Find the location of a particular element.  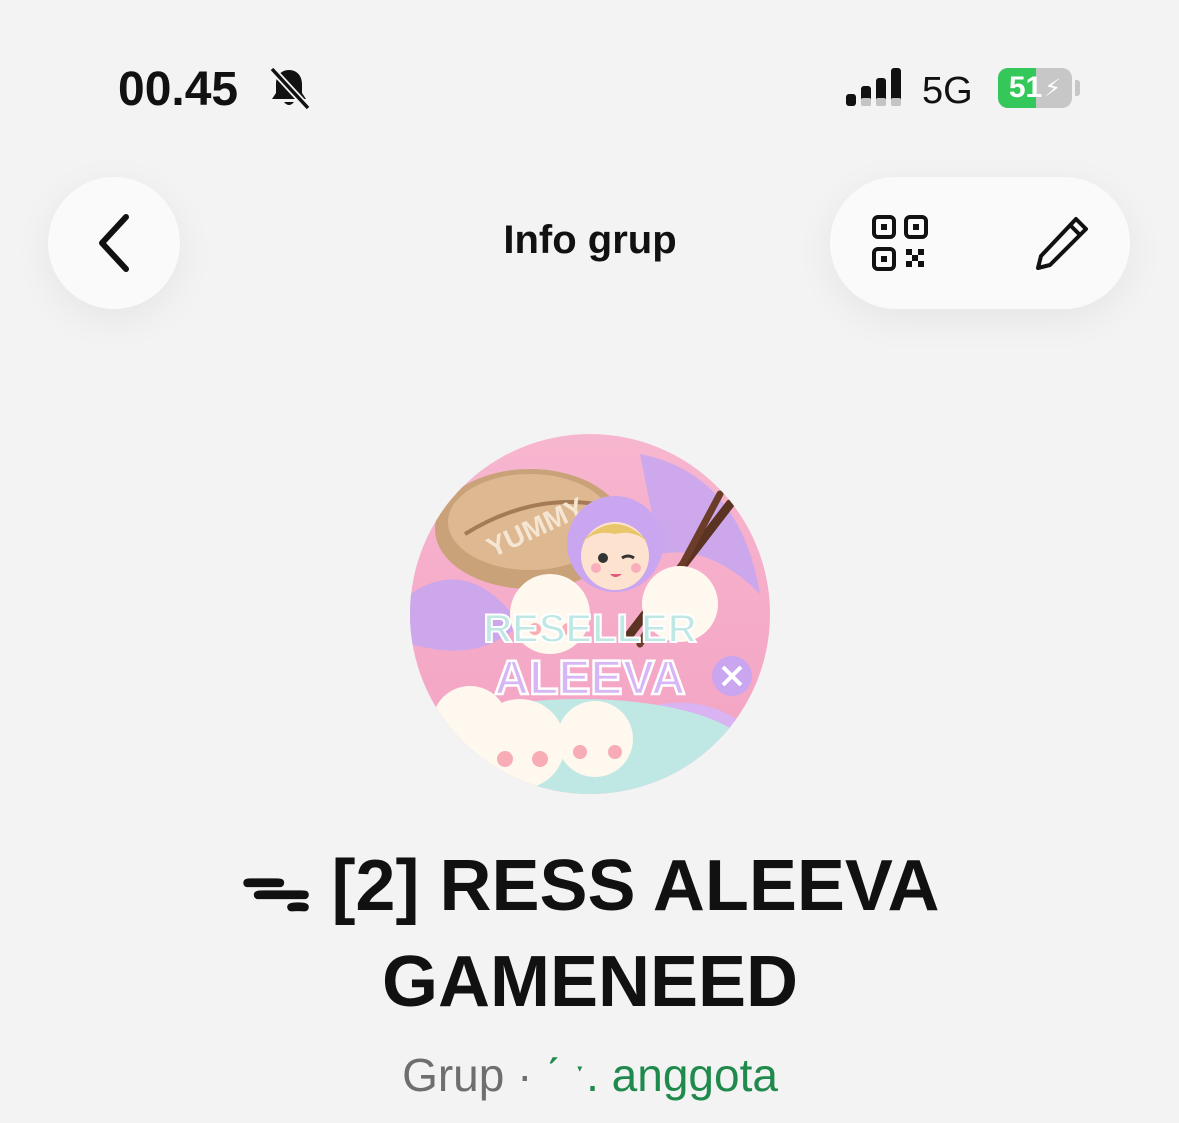

avatar-text-line2: ALEEVA is located at coordinates (589, 678).